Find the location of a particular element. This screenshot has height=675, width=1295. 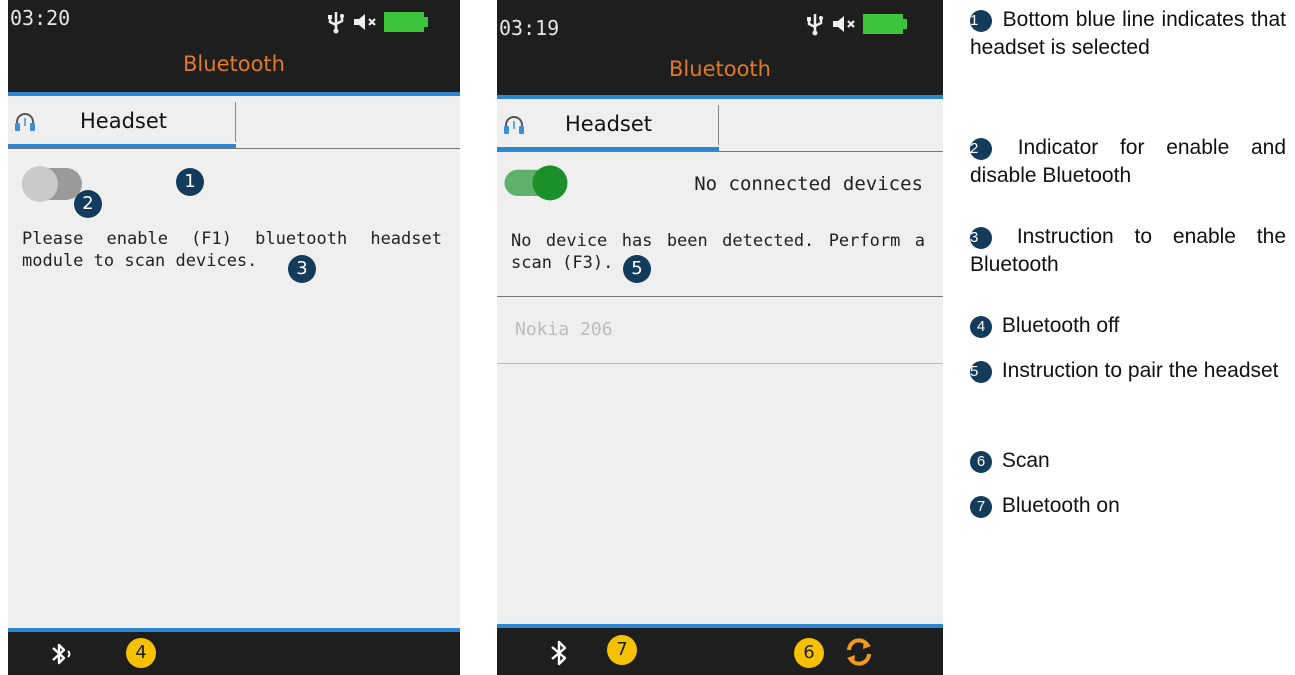

legend-entry-5: 5 Instruction to pair the headset is located at coordinates (1128, 371).